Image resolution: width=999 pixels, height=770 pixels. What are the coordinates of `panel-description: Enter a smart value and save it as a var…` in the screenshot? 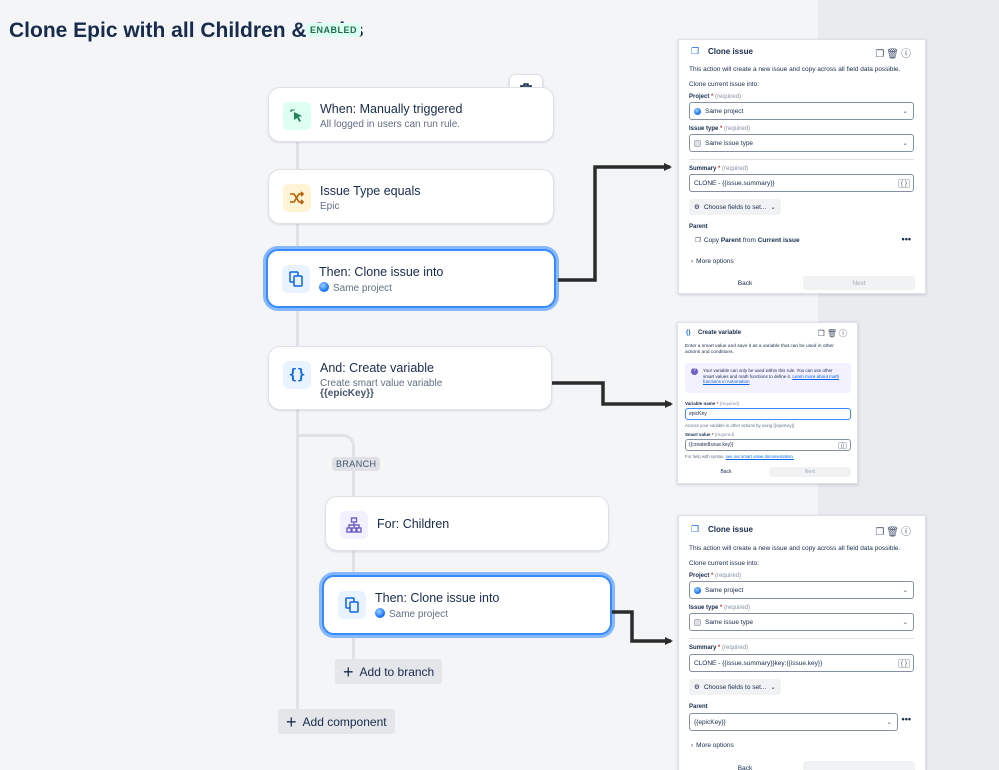 It's located at (759, 349).